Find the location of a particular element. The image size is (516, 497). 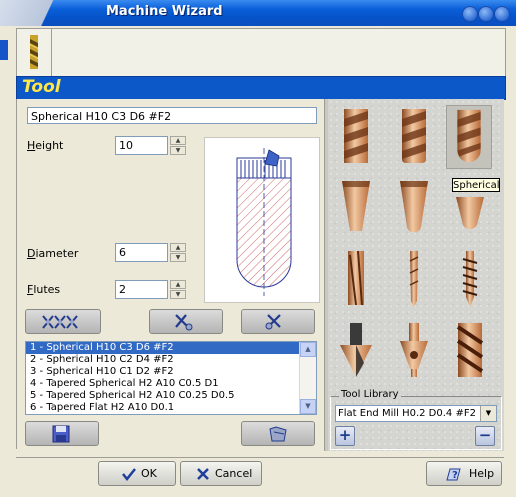

tool-set-button is located at coordinates (63, 321).